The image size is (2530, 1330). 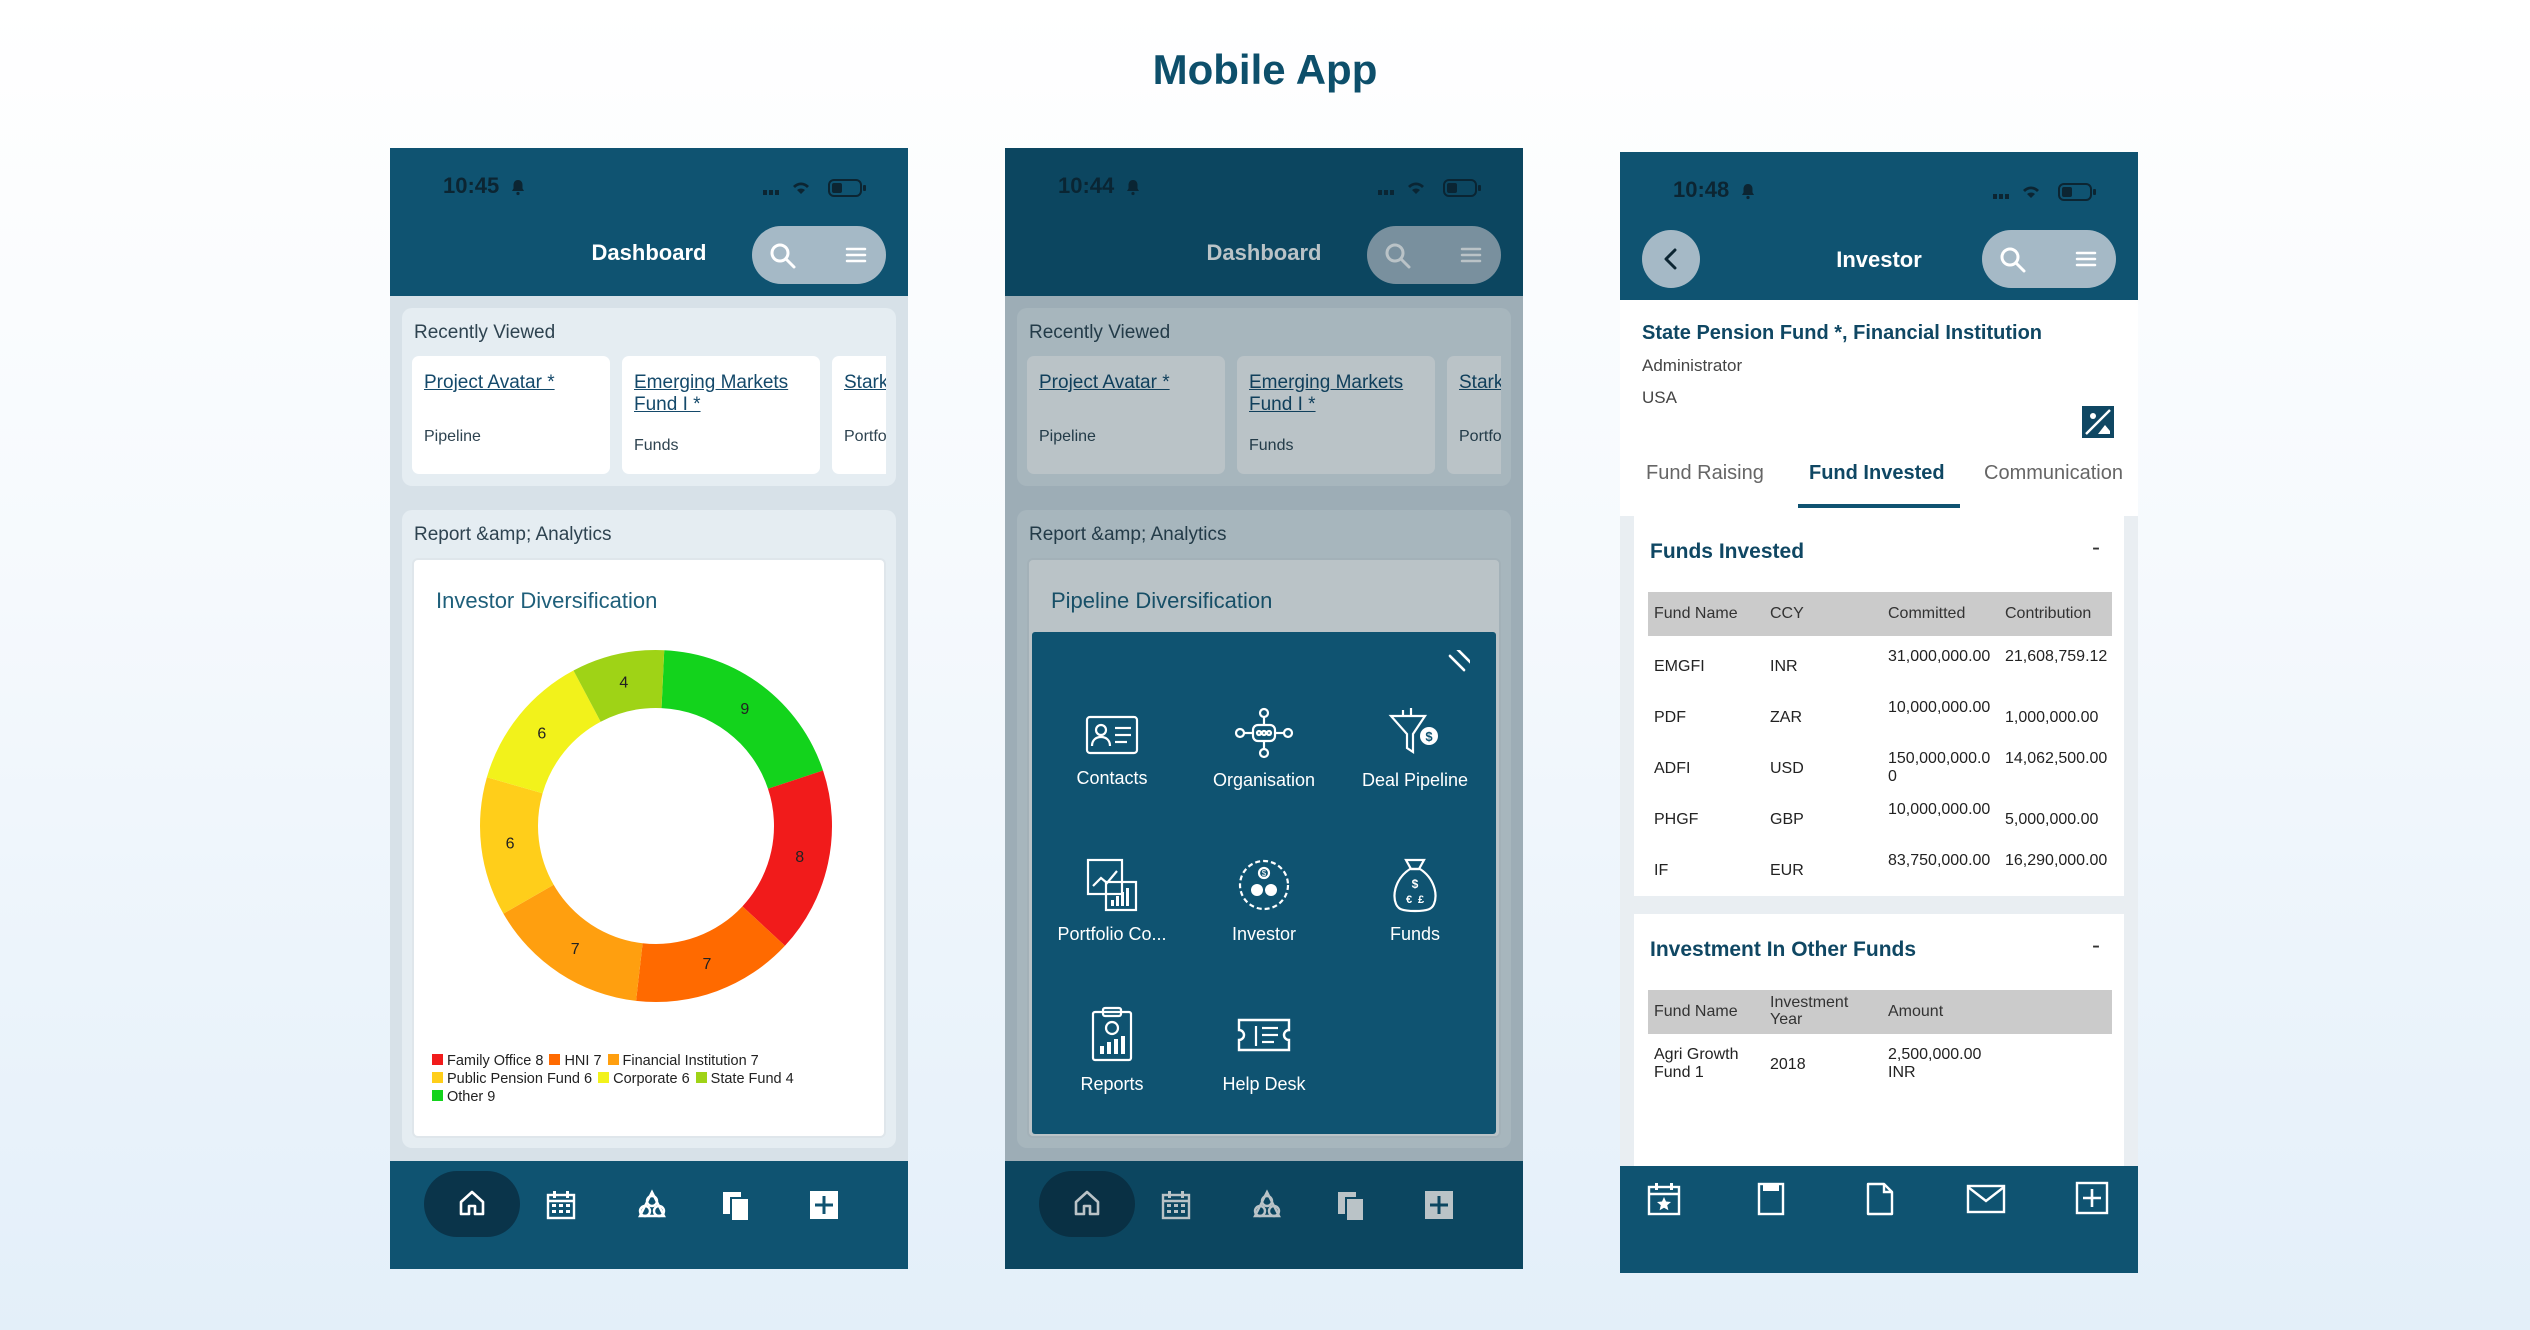 I want to click on cell-amount: 2,500,000.00 INR, so click(x=1935, y=1063).